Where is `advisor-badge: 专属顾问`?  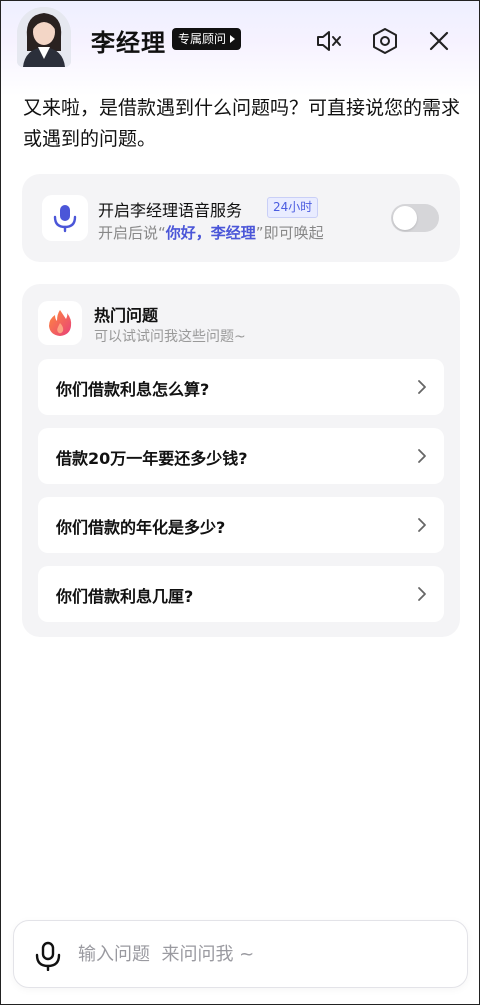
advisor-badge: 专属顾问 is located at coordinates (207, 39).